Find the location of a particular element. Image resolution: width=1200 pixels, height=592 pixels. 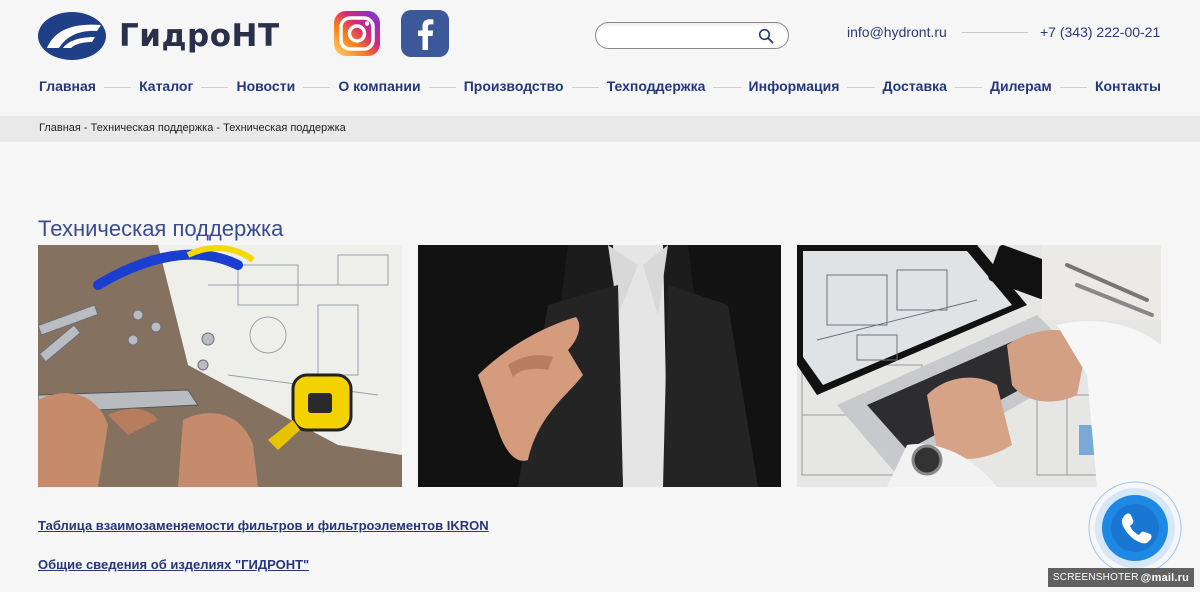

nav-item-home: Главная is located at coordinates (67, 86).